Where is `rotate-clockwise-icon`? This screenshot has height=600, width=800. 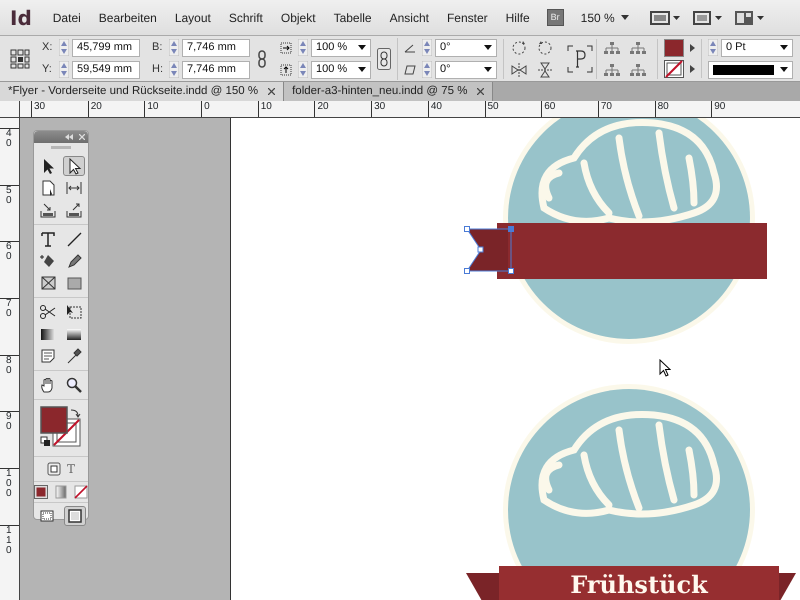
rotate-clockwise-icon is located at coordinates (519, 47).